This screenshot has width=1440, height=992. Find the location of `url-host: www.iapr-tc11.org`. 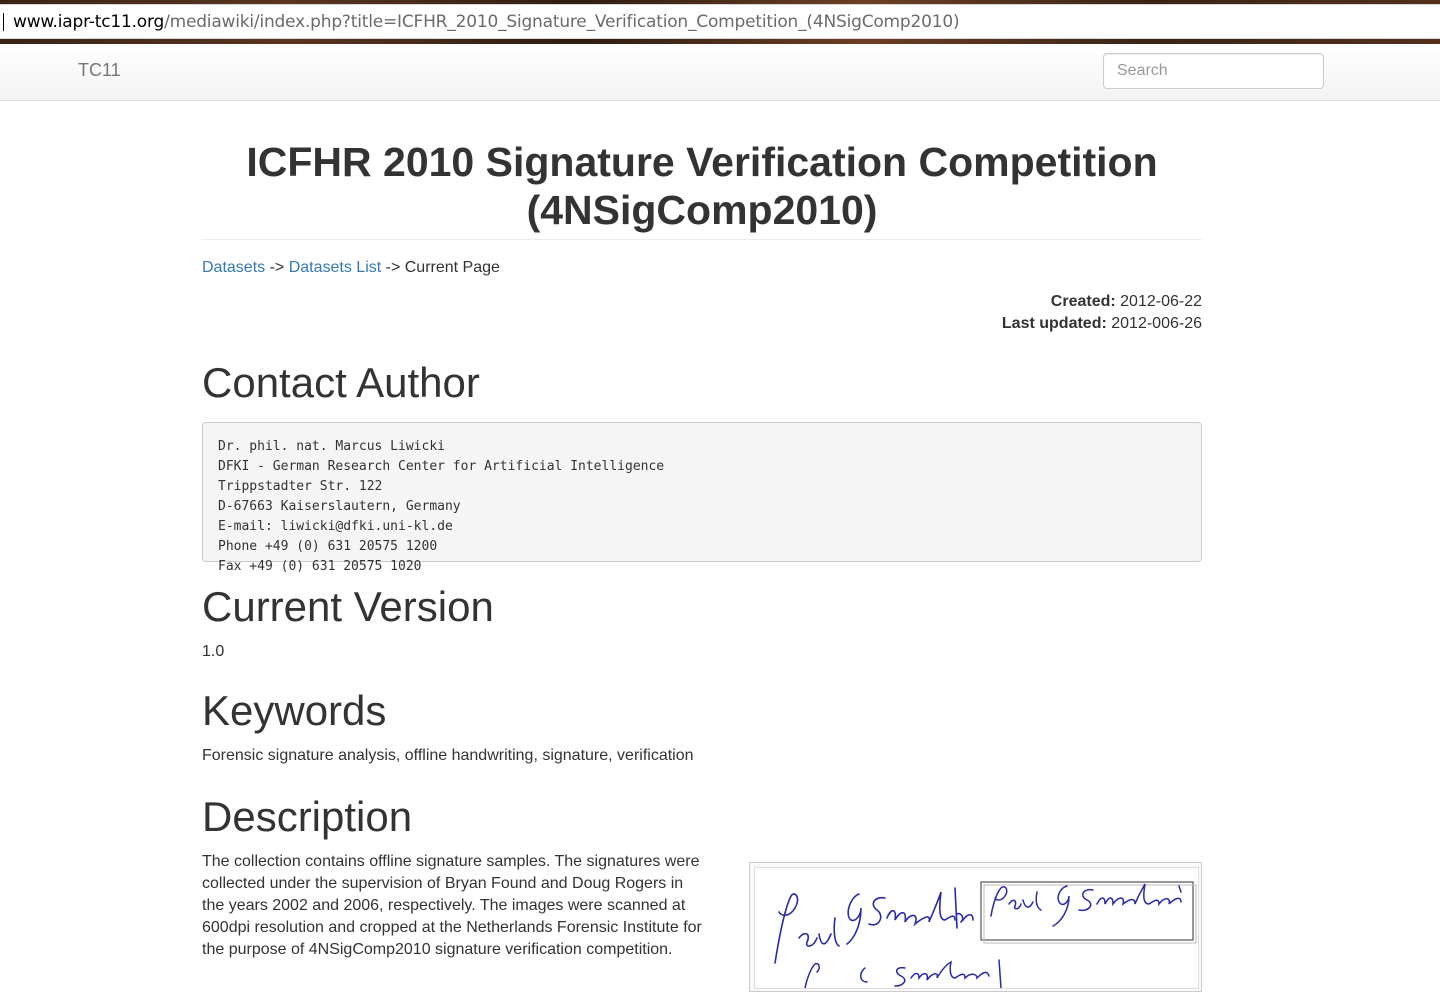

url-host: www.iapr-tc11.org is located at coordinates (89, 22).